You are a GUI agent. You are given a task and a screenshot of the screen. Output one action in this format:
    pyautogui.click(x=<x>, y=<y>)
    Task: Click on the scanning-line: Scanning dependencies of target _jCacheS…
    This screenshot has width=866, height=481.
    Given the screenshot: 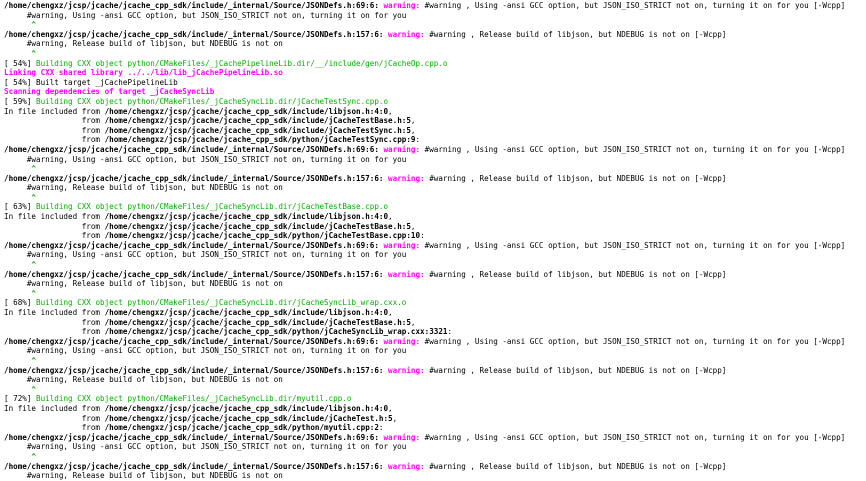 What is the action you would take?
    pyautogui.click(x=435, y=92)
    